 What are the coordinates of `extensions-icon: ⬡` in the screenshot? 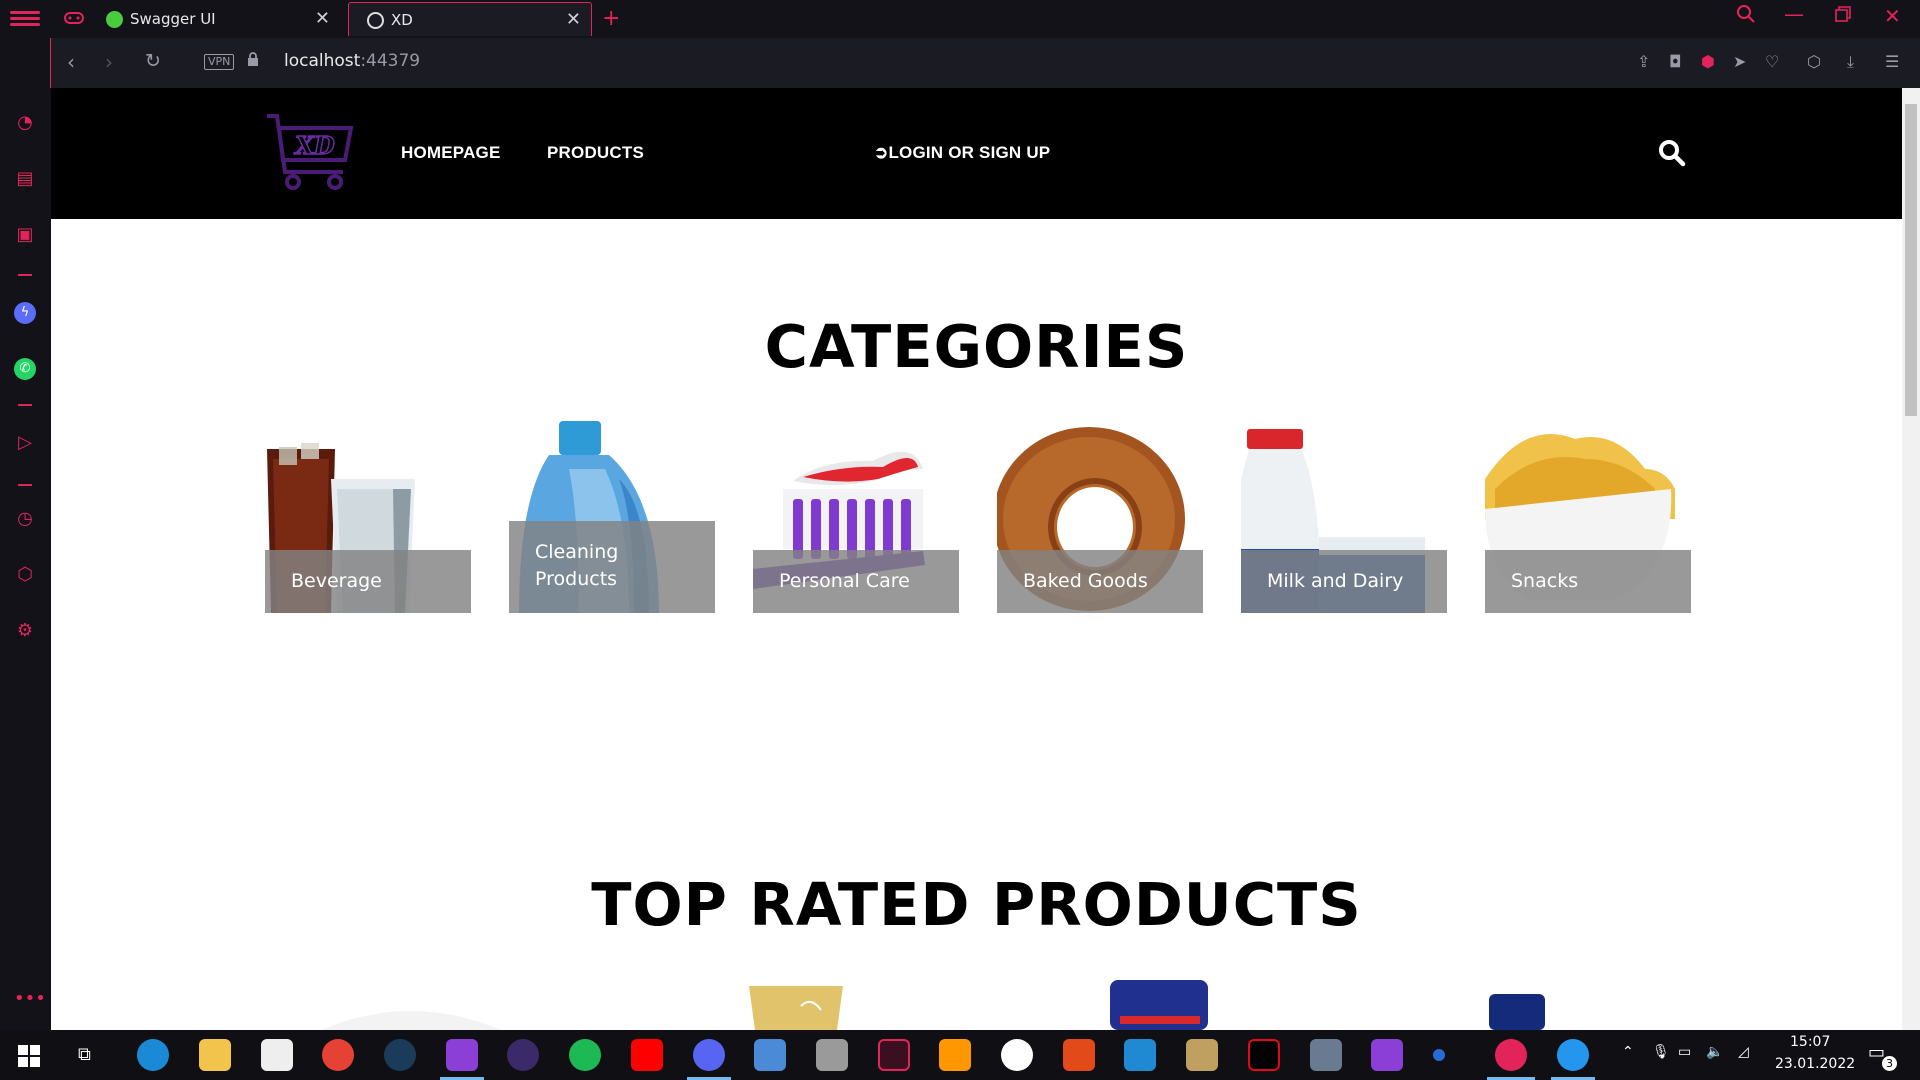 It's located at (25, 575).